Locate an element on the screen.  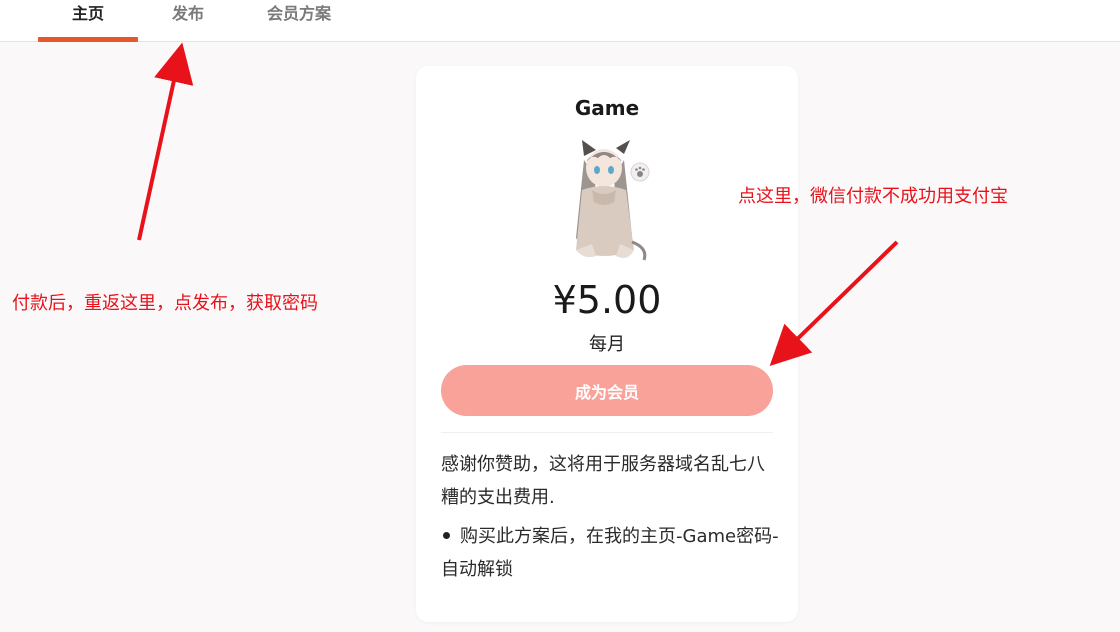
plan-title: Game is located at coordinates (607, 108).